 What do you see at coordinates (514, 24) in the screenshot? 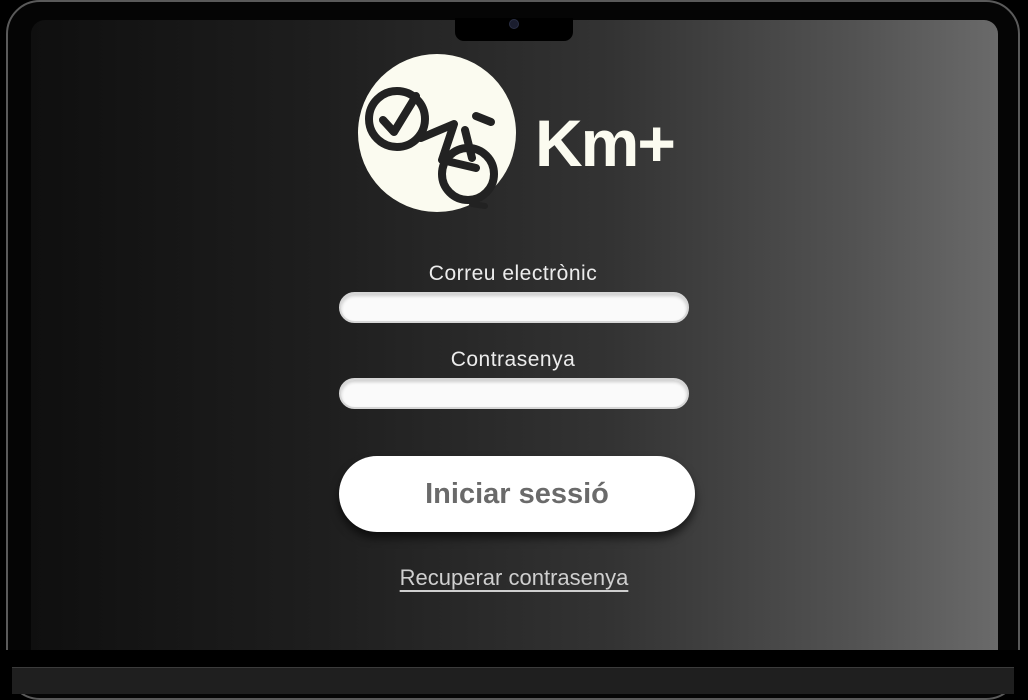
I see `camera-icon` at bounding box center [514, 24].